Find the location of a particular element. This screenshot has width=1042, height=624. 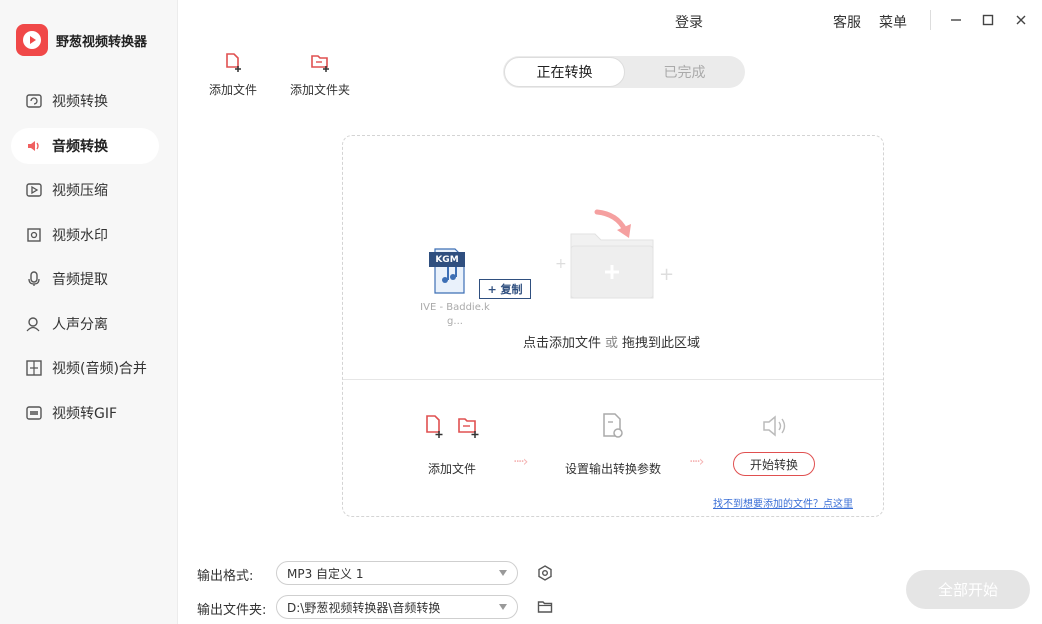

step-arrow-2: ····› is located at coordinates (696, 462).